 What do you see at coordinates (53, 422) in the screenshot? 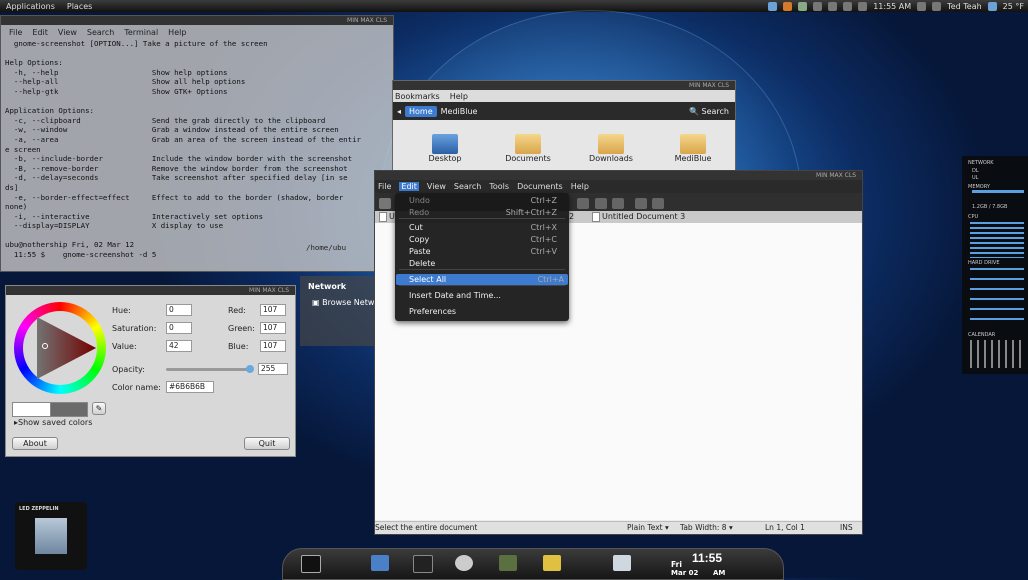
I see `show-saved-colors-expander: ▸Show saved colors` at bounding box center [53, 422].